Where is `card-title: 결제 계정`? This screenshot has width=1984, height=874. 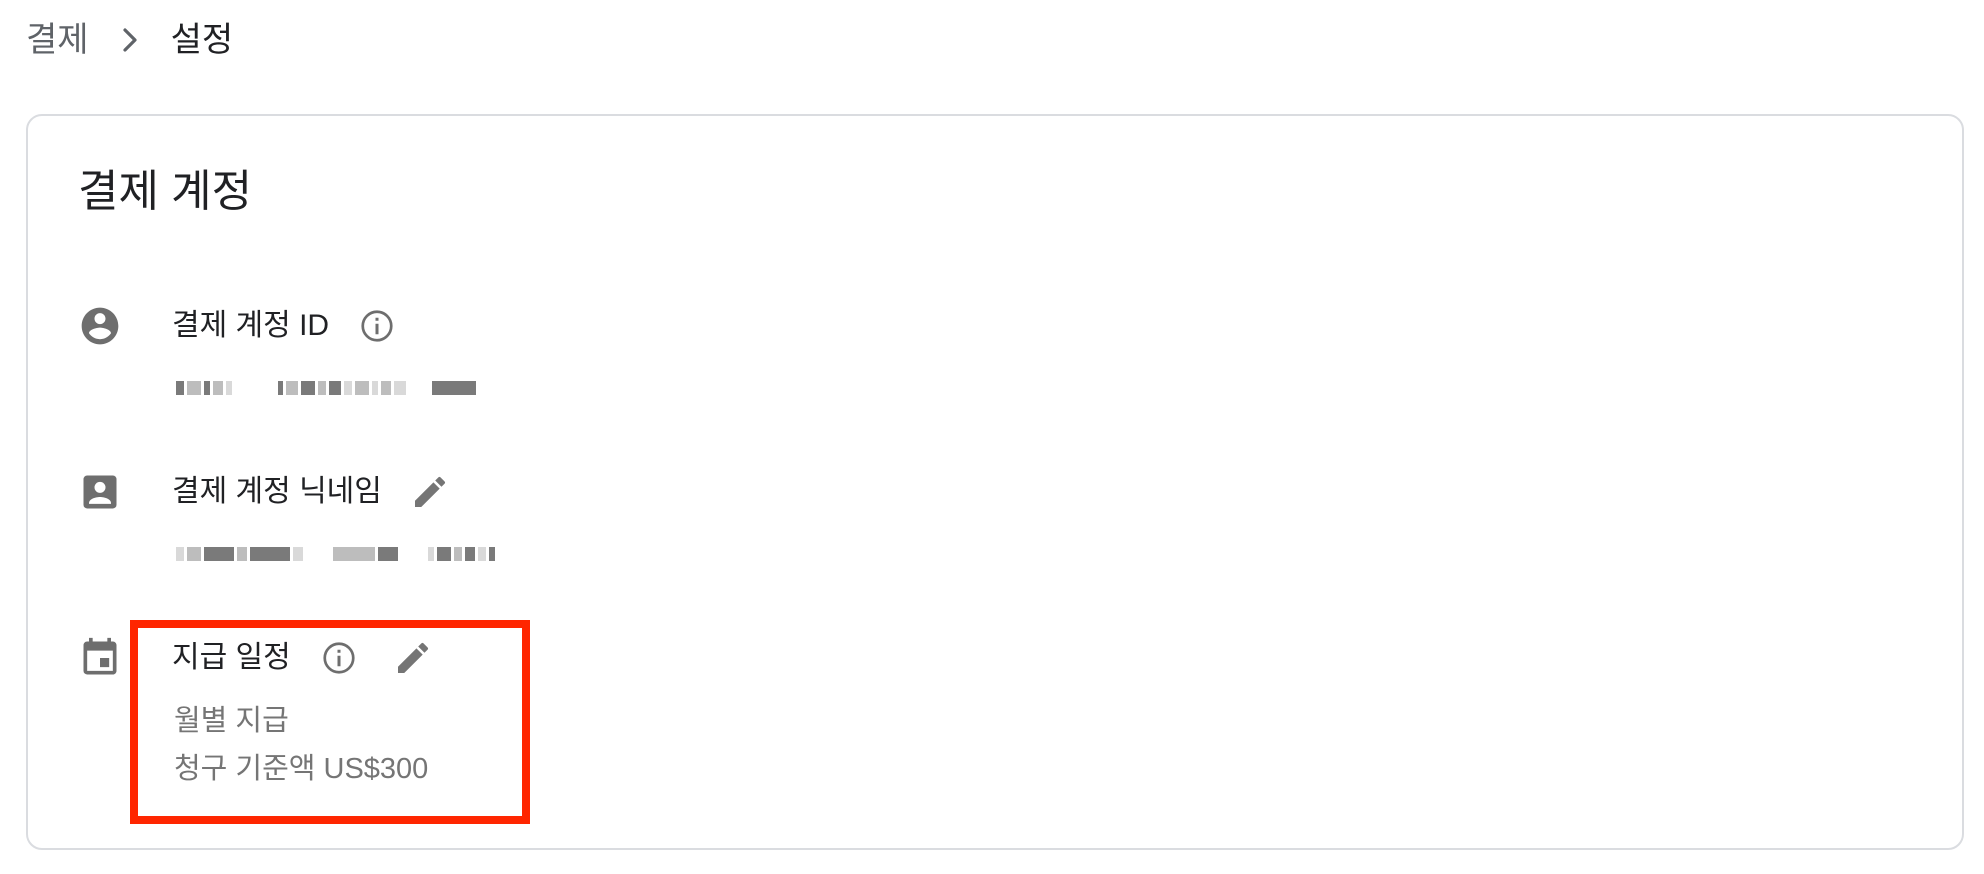 card-title: 결제 계정 is located at coordinates (165, 191).